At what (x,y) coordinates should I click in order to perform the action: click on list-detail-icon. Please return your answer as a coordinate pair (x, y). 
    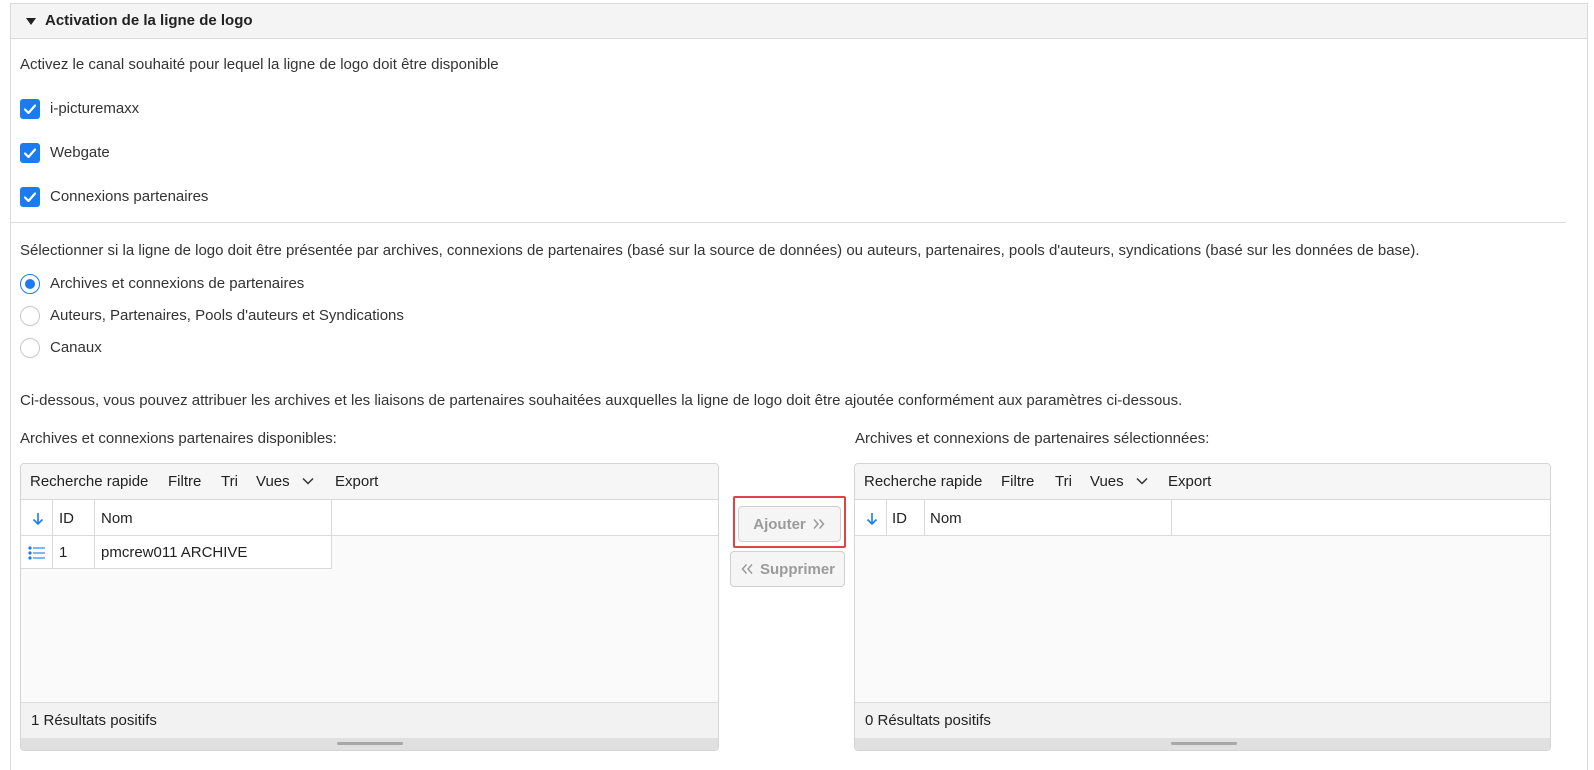
    Looking at the image, I should click on (37, 553).